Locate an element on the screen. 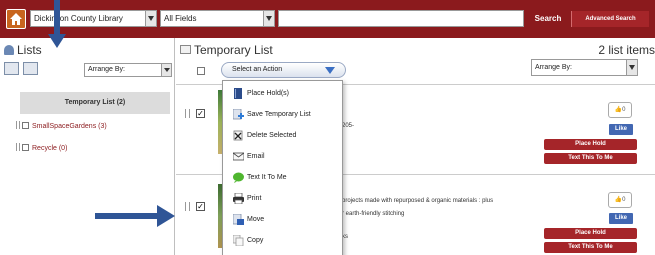  sidebar-item-label: Recycle (0) is located at coordinates (50, 148).